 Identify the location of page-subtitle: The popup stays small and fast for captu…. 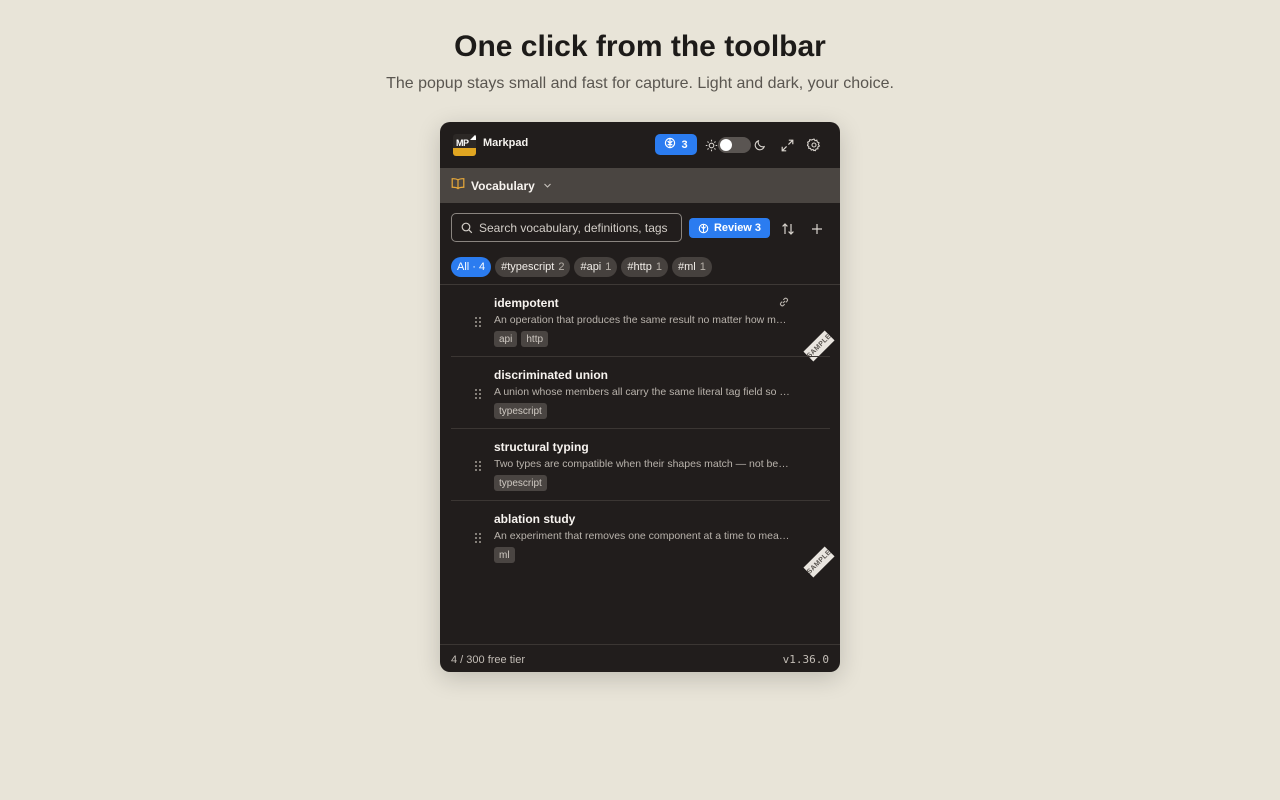
(640, 83).